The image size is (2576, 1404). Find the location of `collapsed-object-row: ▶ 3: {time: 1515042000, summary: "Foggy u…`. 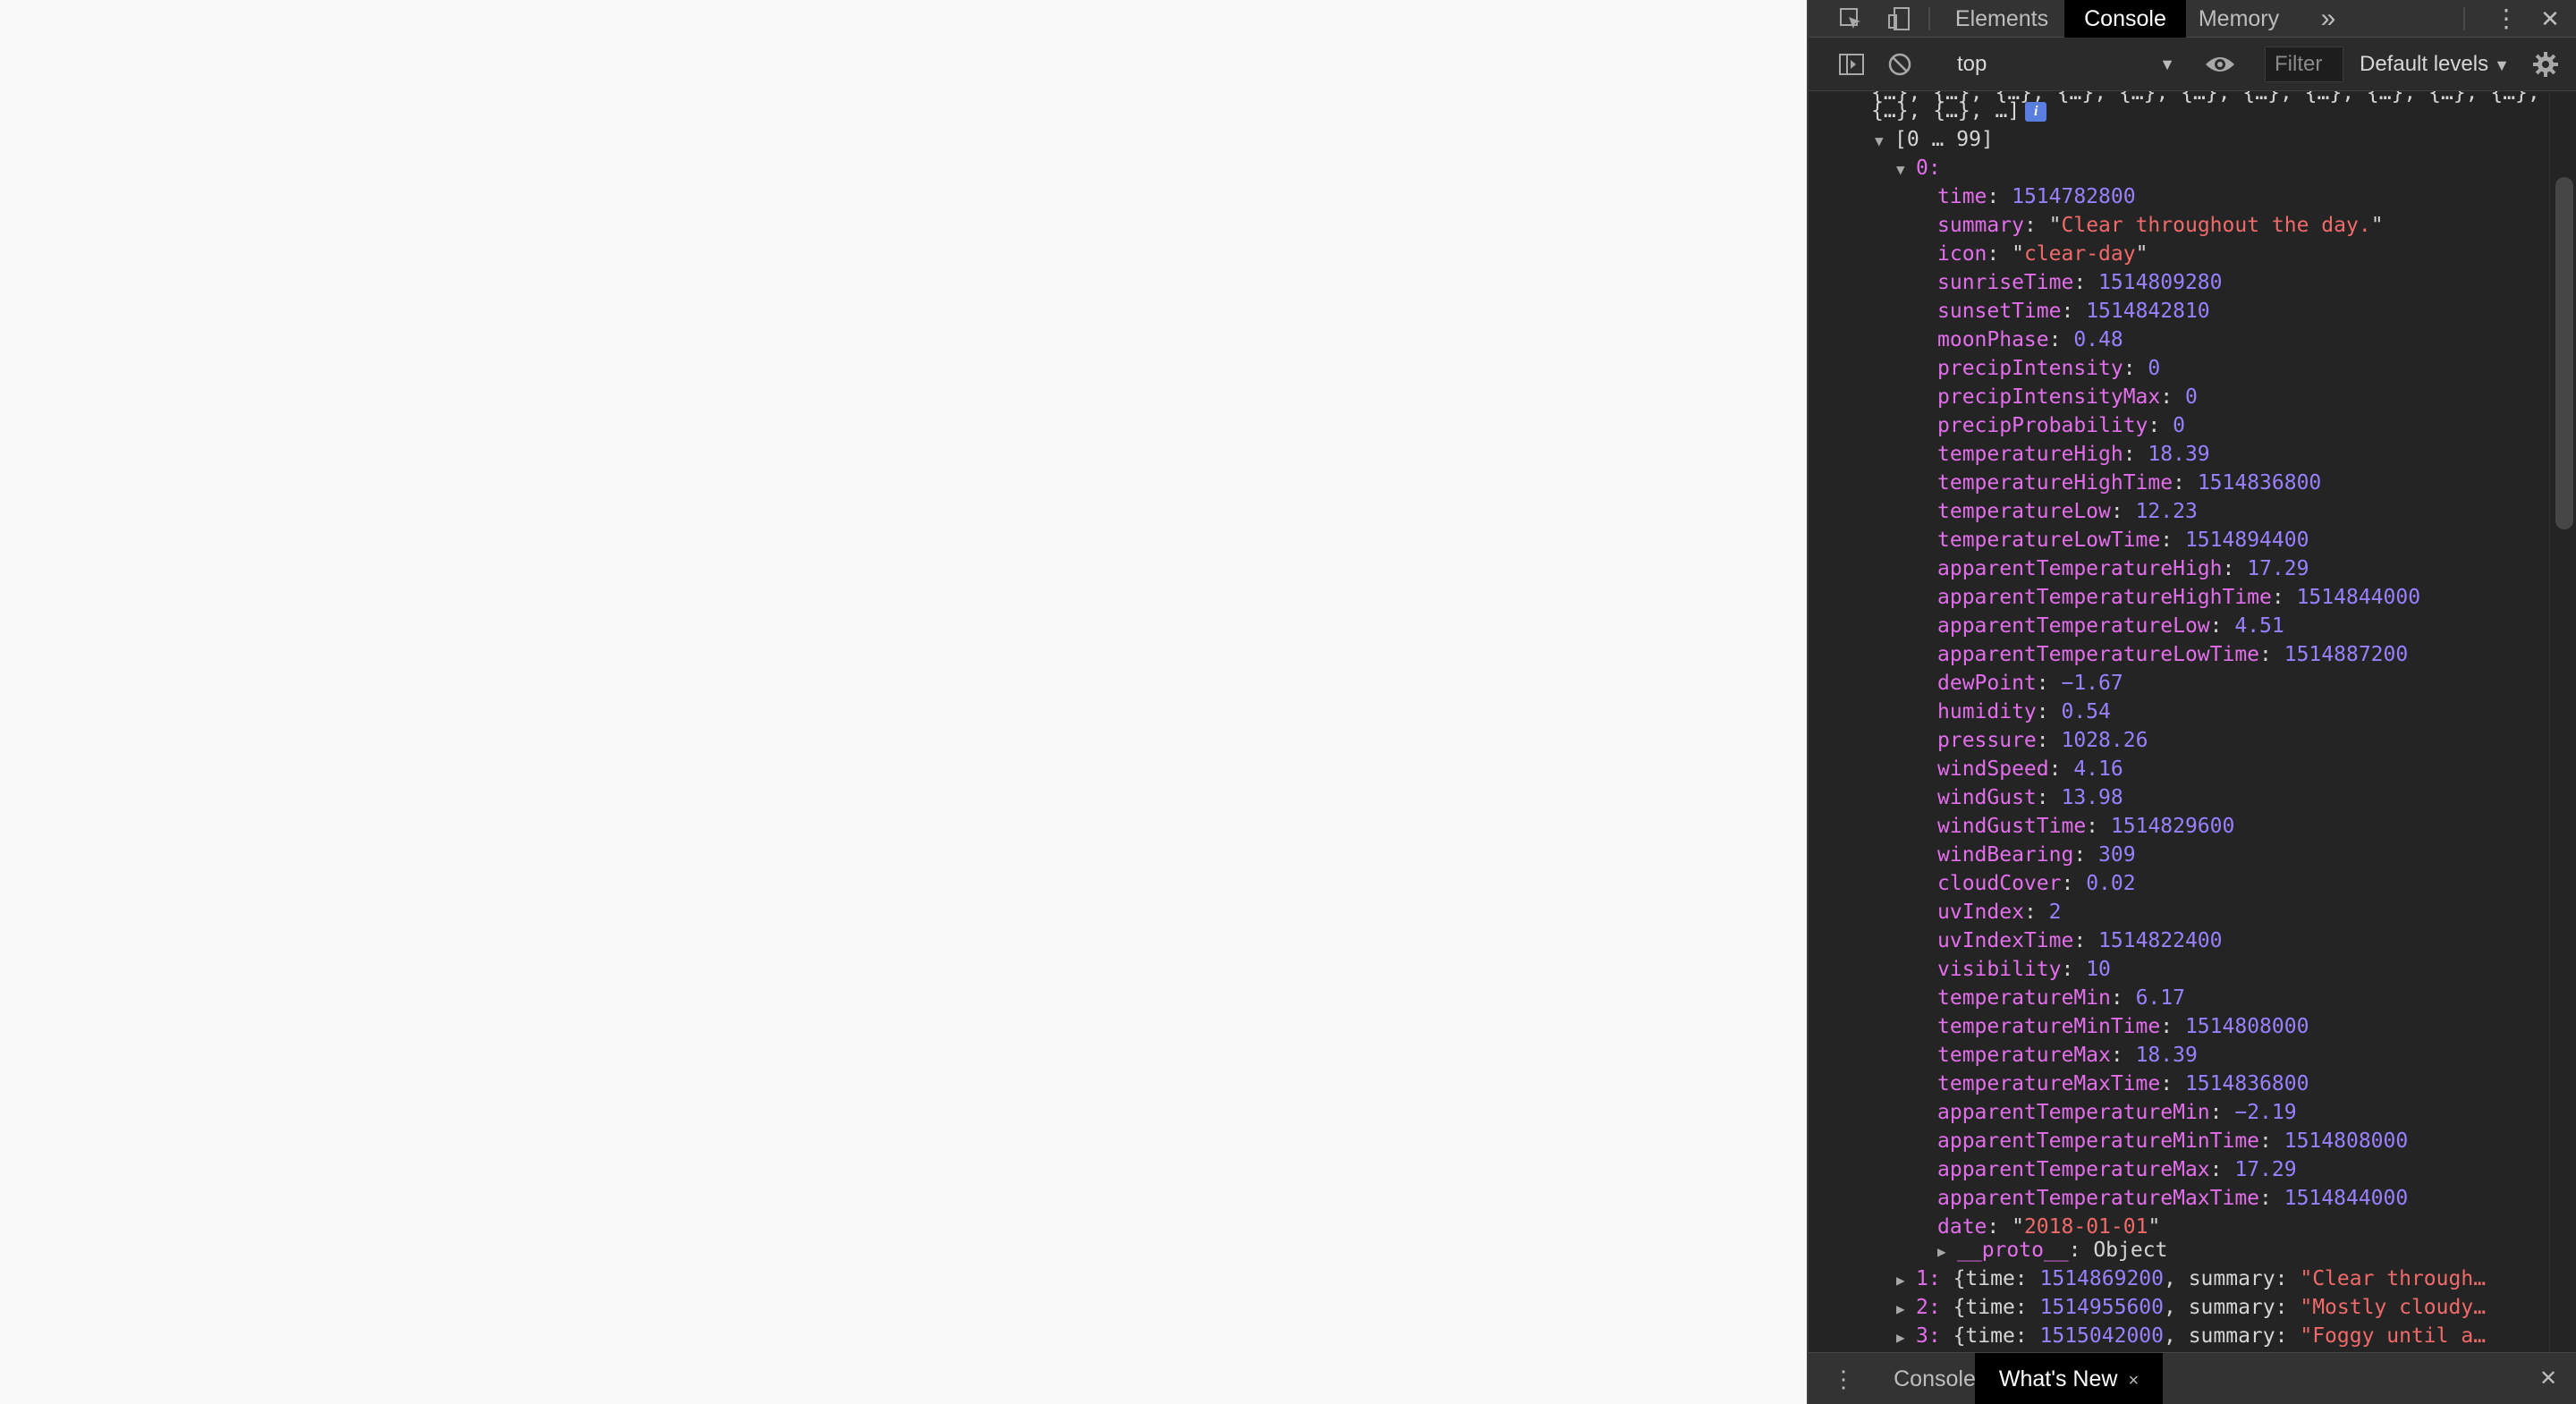

collapsed-object-row: ▶ 3: {time: 1515042000, summary: "Foggy u… is located at coordinates (2191, 1336).